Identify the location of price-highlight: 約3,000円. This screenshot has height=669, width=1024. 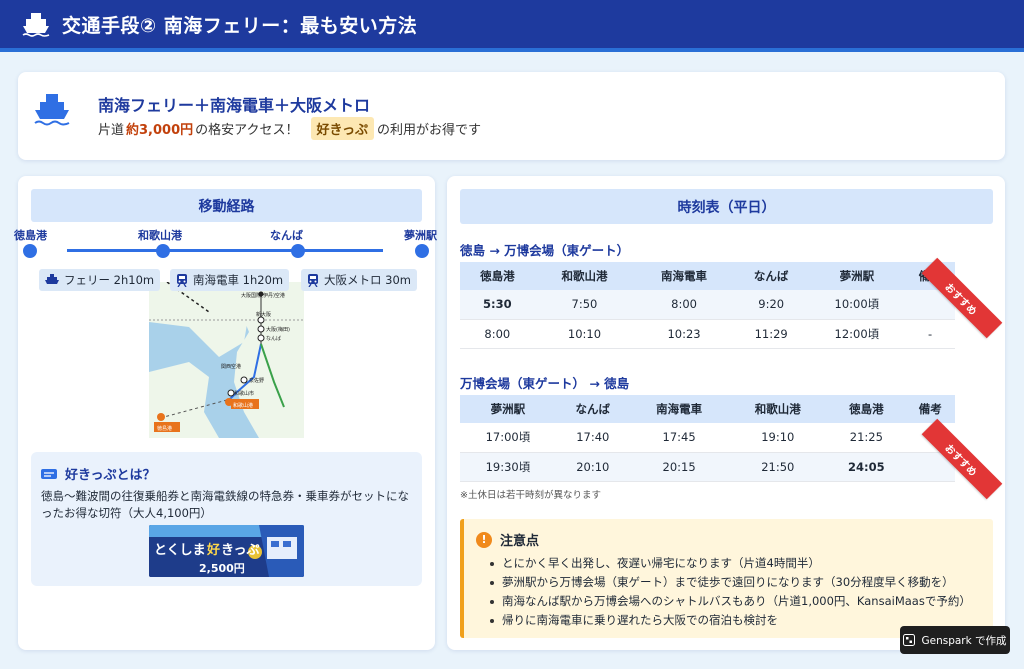
(160, 130).